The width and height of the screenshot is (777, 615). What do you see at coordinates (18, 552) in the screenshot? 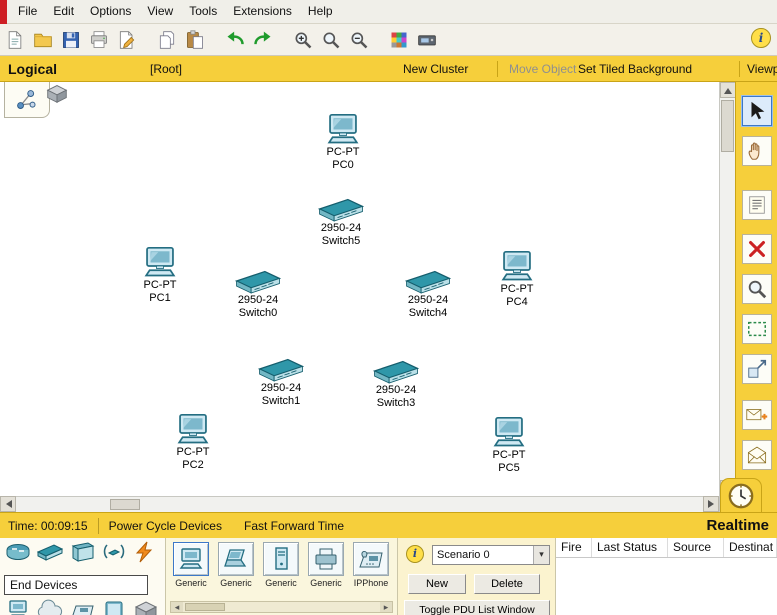
I see `category-routers-button` at bounding box center [18, 552].